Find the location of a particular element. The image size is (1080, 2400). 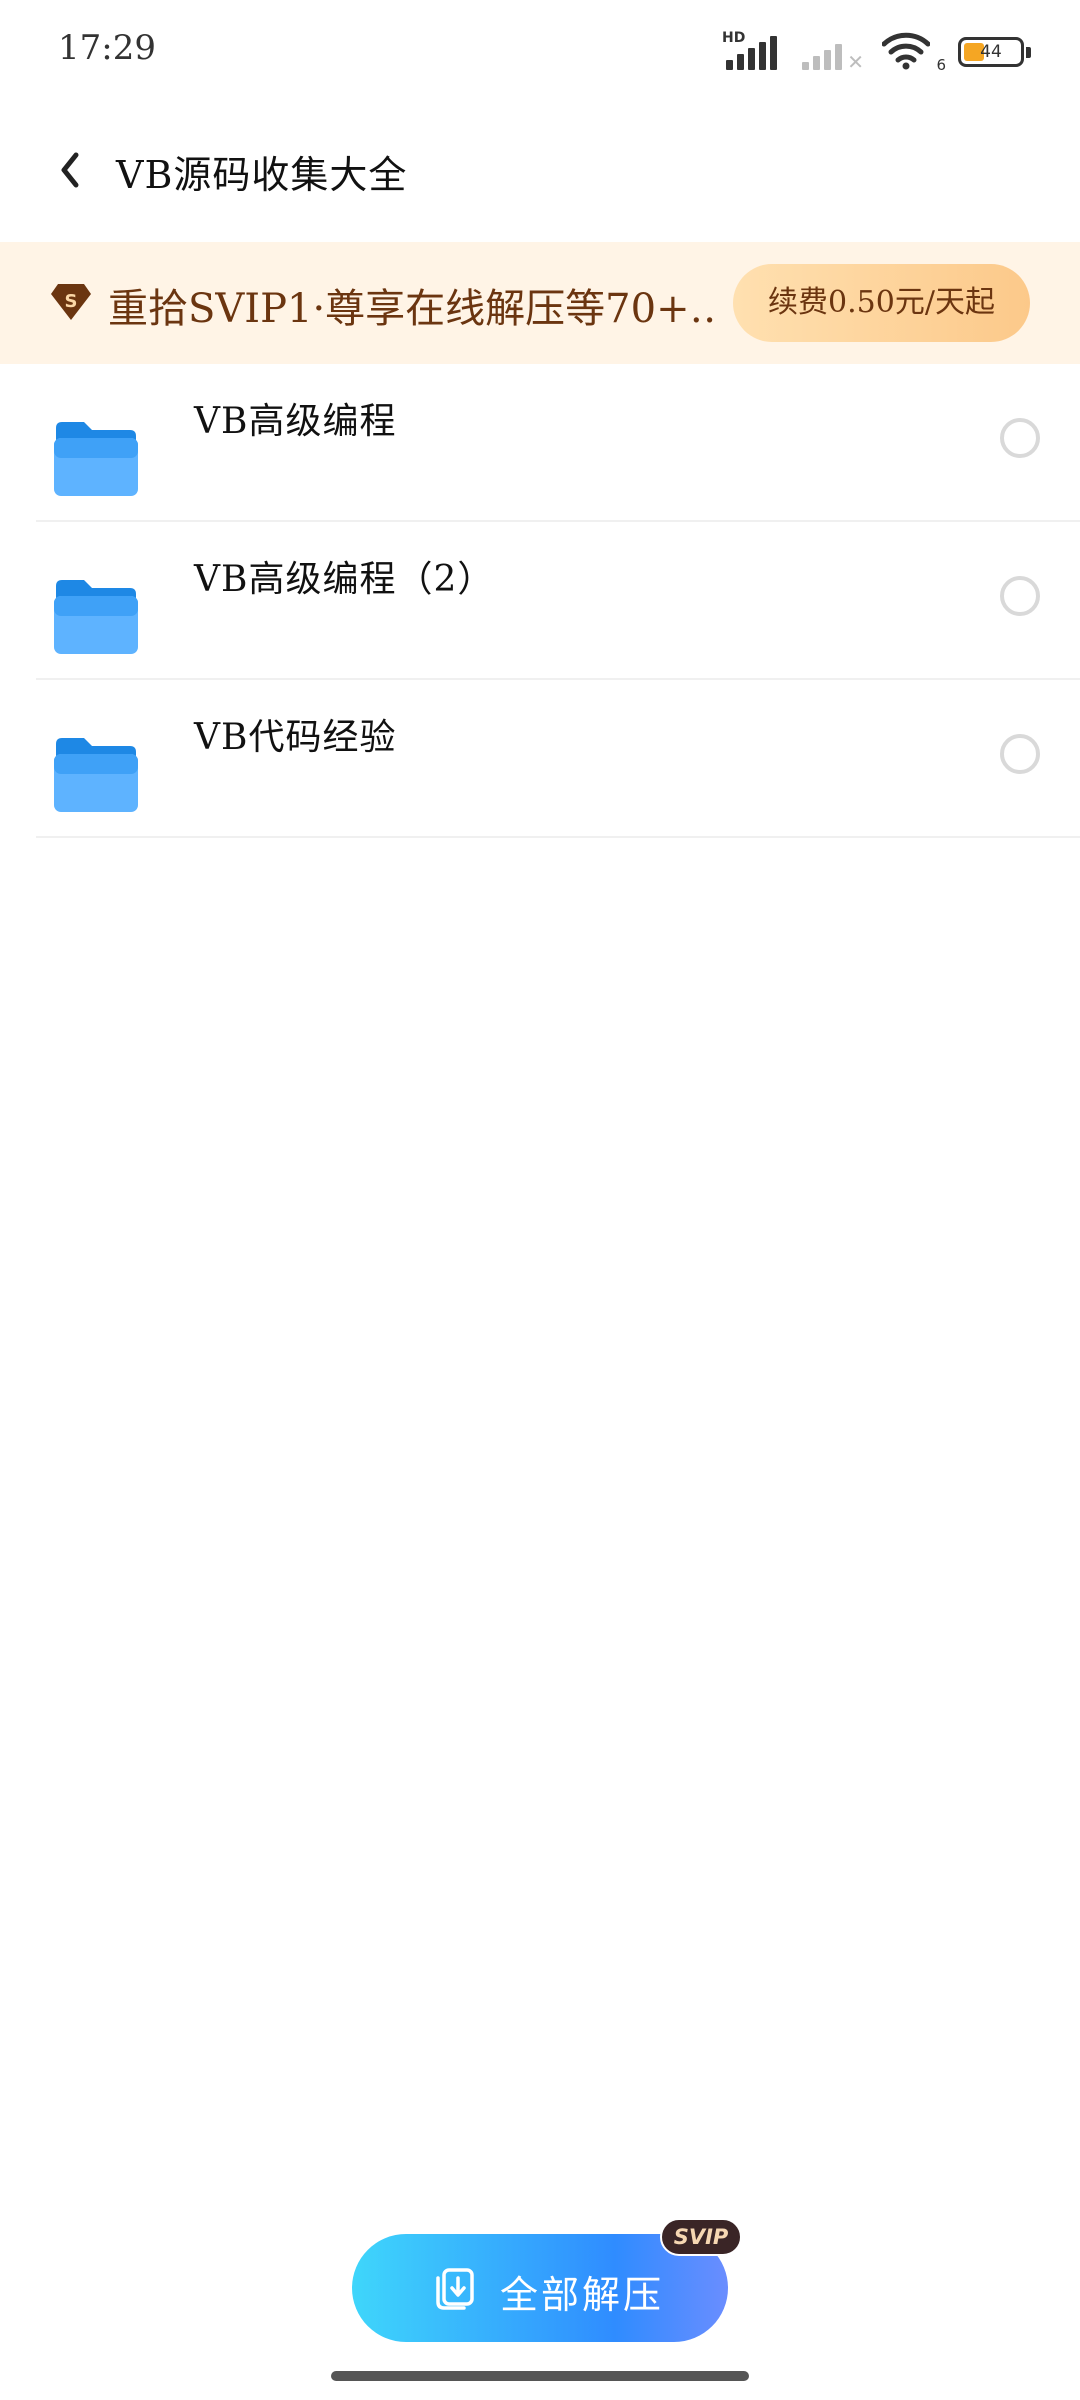

hd-label: HD is located at coordinates (734, 38).